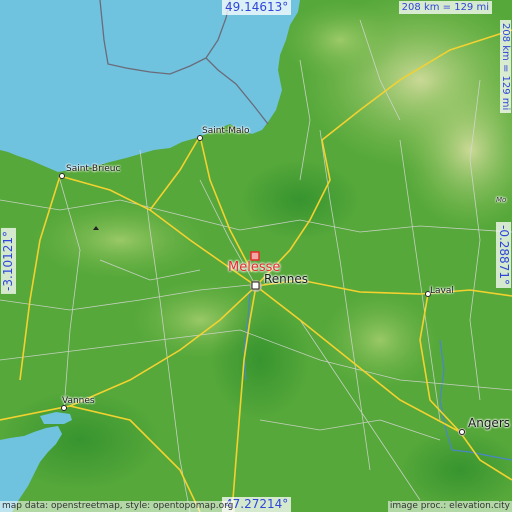 The image size is (512, 512). I want to click on coord-north: 49.14613°, so click(257, 7).